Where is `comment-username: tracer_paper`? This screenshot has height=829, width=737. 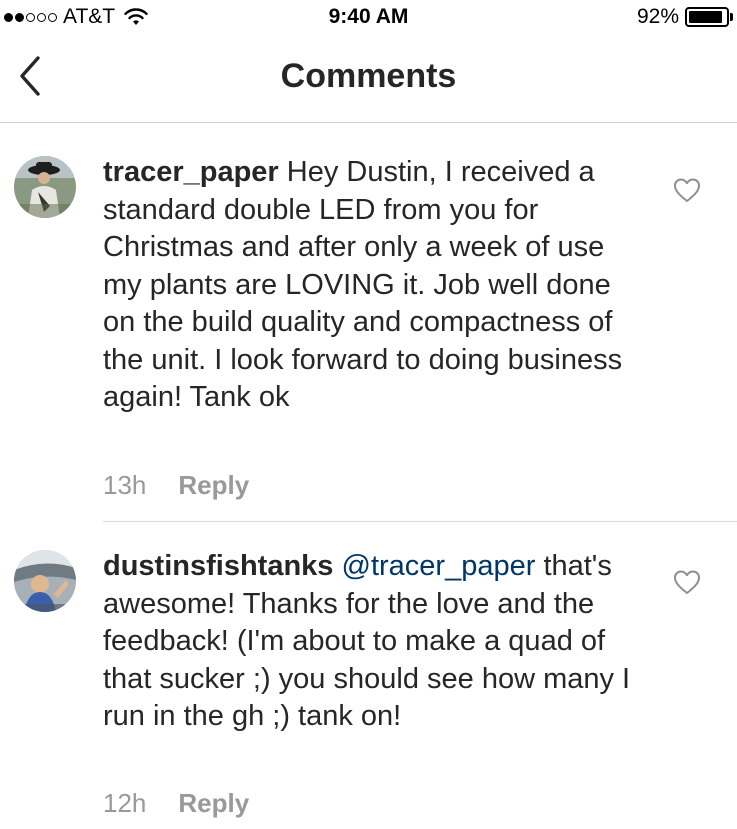 comment-username: tracer_paper is located at coordinates (191, 172).